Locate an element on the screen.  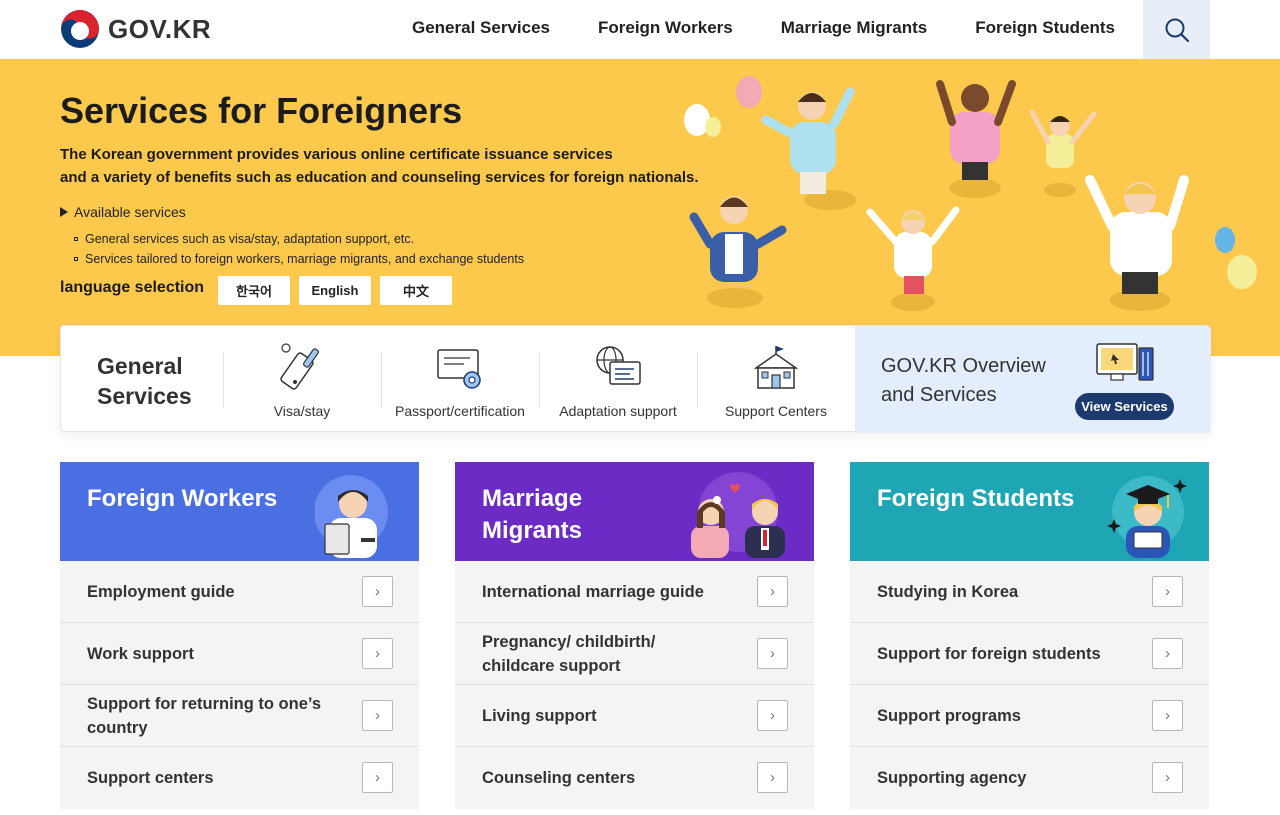
search-icon is located at coordinates (1177, 30).